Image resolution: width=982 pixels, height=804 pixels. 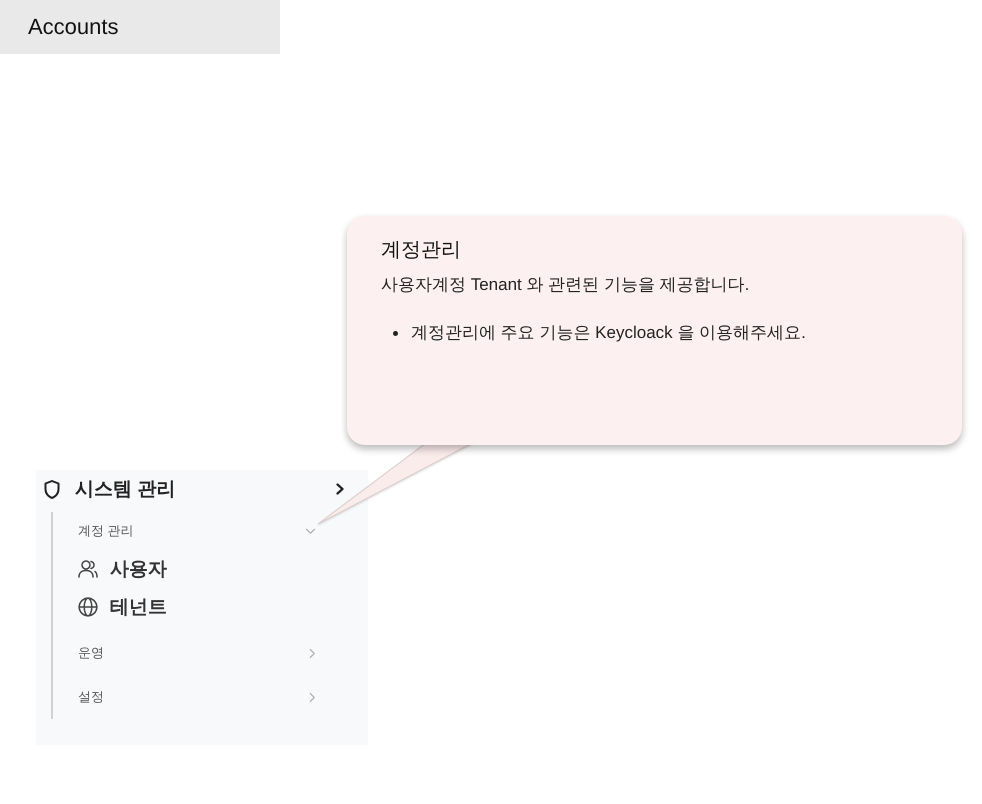 I want to click on menu-group: 설정, so click(x=197, y=697).